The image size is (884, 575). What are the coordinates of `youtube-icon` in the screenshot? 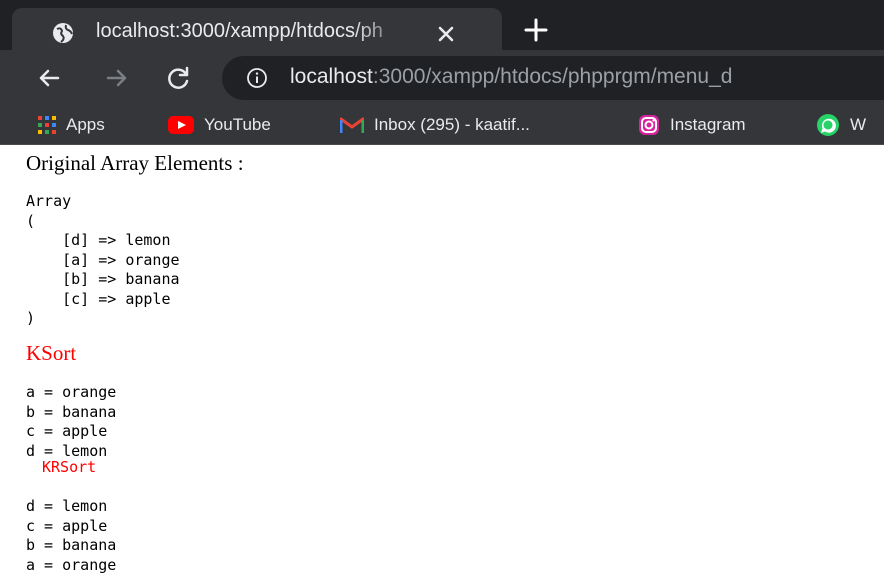 It's located at (181, 125).